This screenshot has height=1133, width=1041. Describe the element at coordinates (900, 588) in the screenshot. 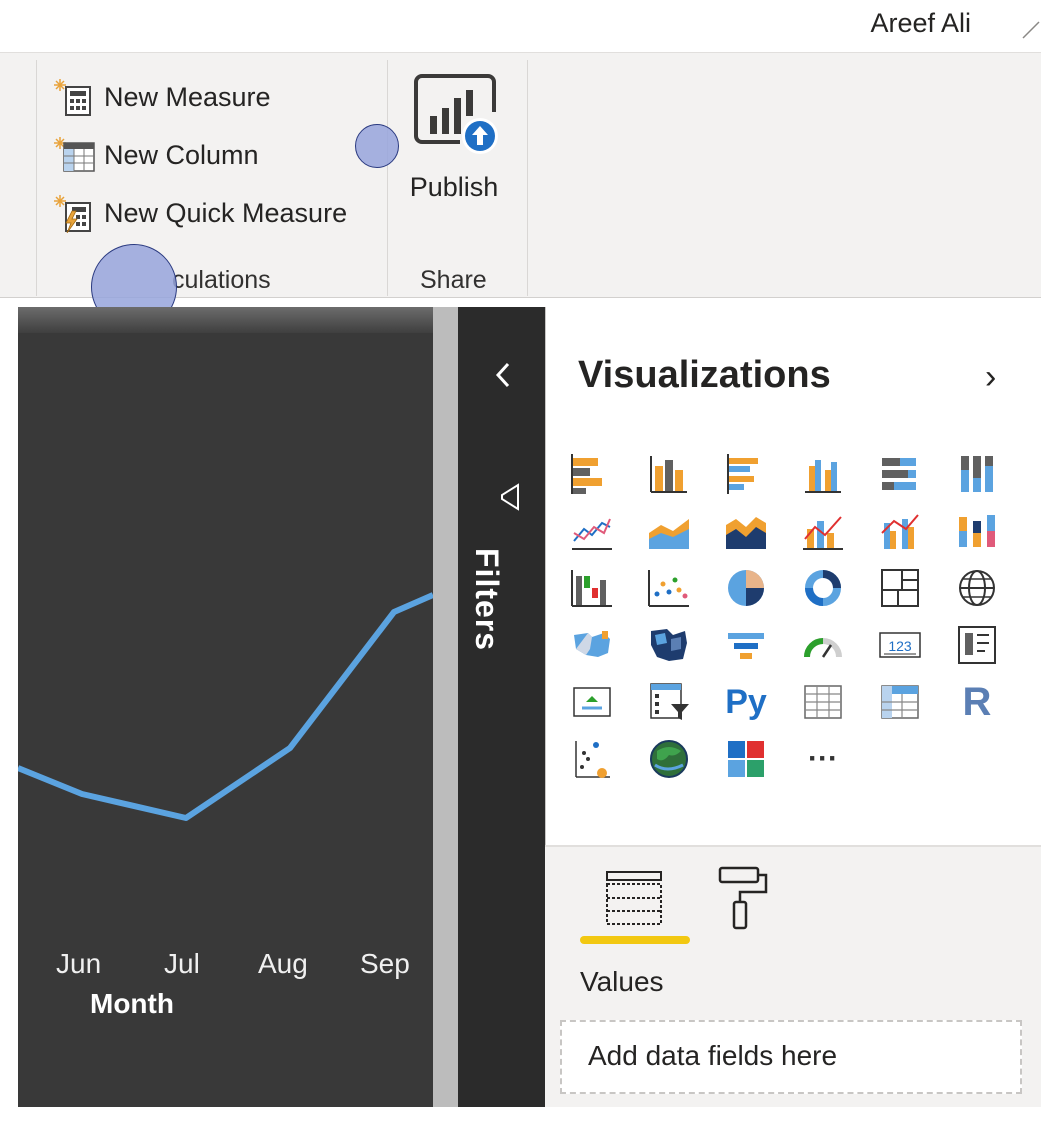

I see `treemap-icon` at that location.